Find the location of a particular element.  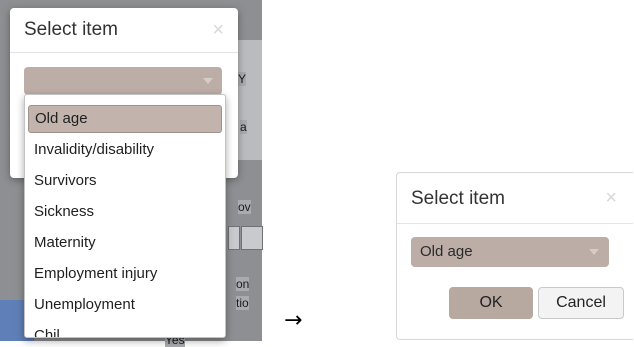

dropdown-option: Unemployment is located at coordinates (125, 305).